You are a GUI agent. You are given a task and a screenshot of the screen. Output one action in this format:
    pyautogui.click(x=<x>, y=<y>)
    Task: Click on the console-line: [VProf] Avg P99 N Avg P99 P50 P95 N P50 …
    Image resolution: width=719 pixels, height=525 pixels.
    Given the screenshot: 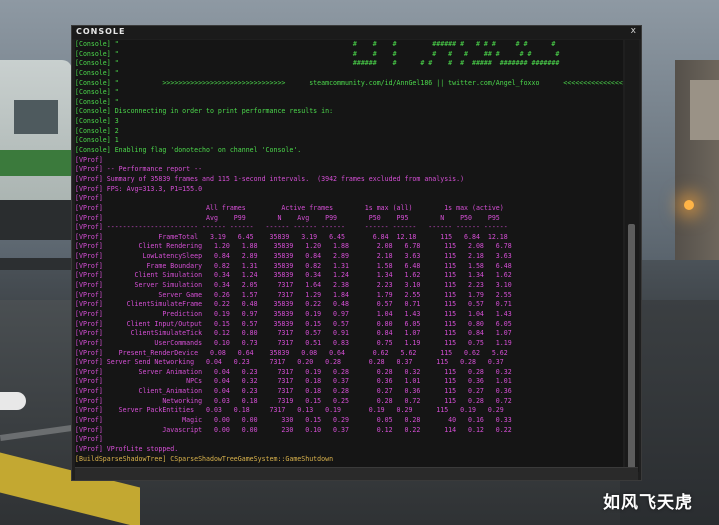 What is the action you would take?
    pyautogui.click(x=287, y=217)
    